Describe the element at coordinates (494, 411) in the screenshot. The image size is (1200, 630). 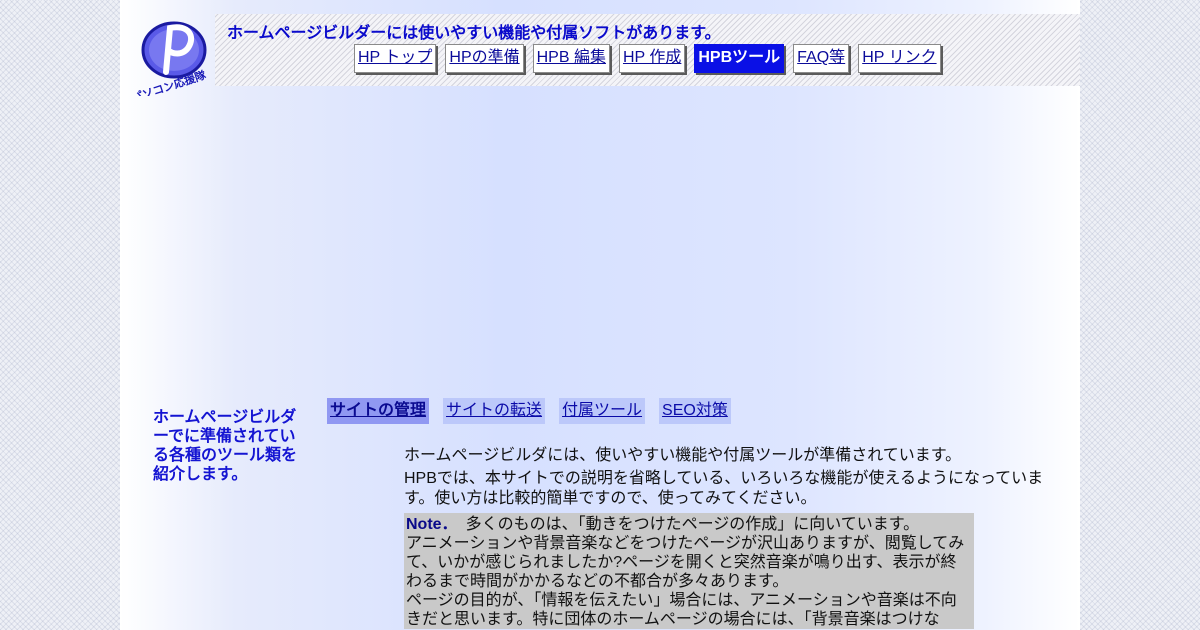
I see `tab-site-transfer: サイトの転送` at that location.